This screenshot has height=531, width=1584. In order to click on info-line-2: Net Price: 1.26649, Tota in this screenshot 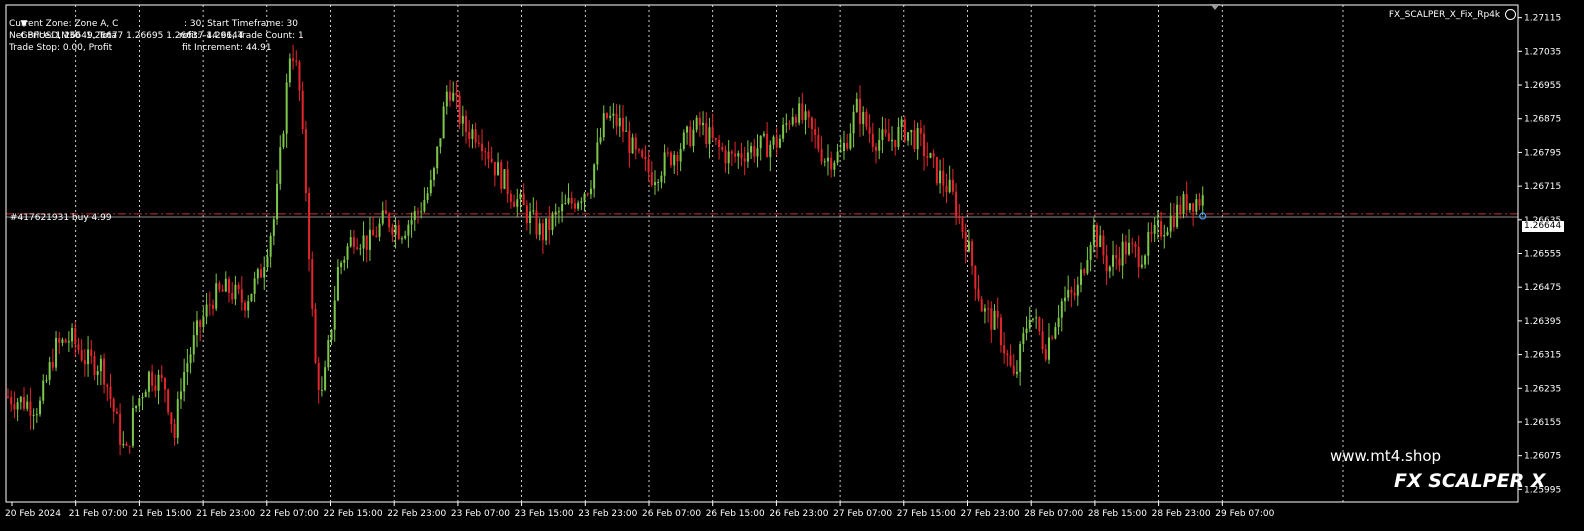, I will do `click(63, 36)`.